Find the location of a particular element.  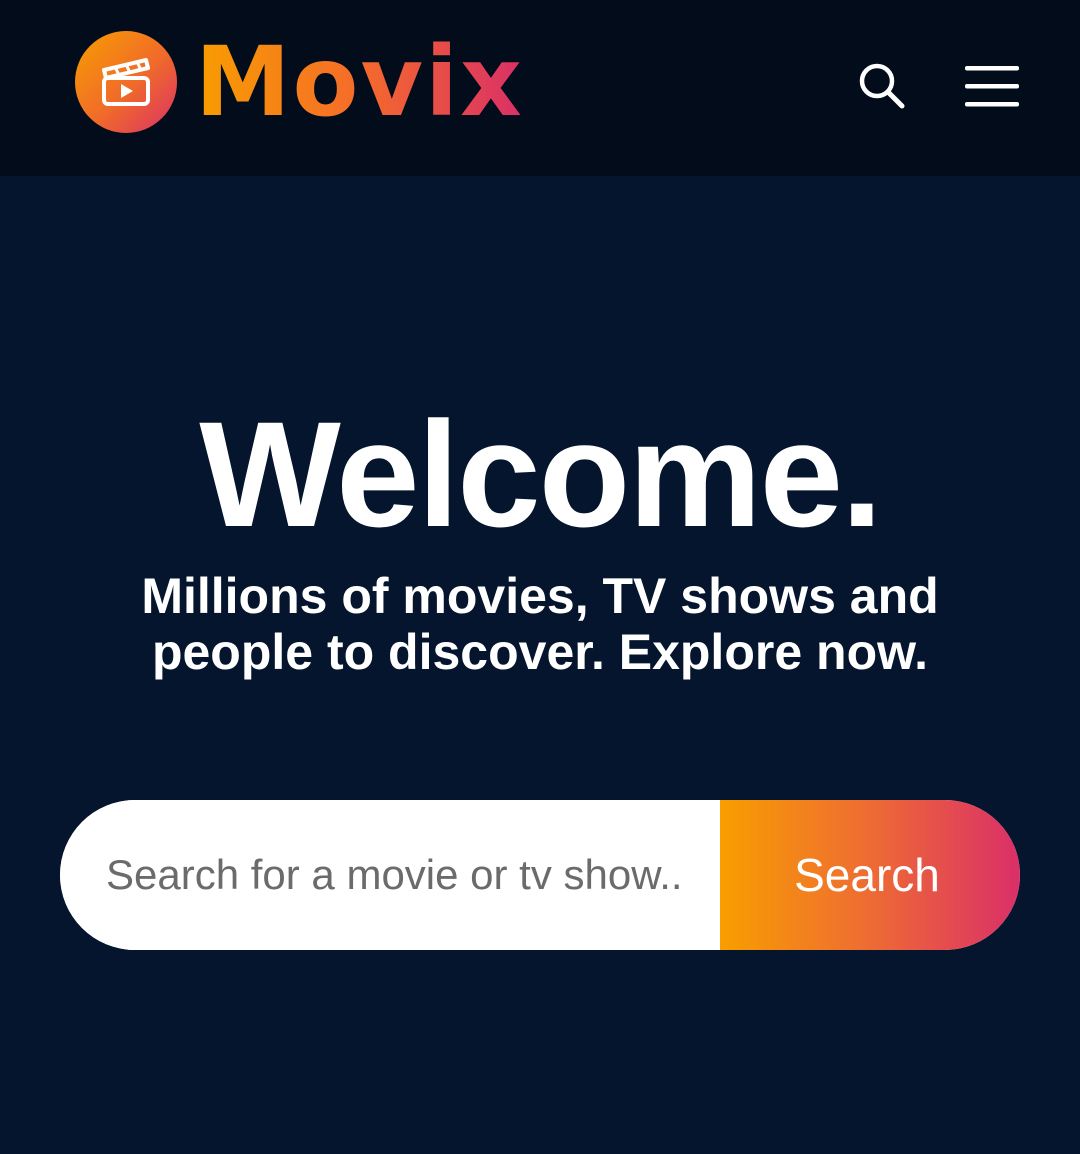

brand-name: Movix is located at coordinates (359, 82).